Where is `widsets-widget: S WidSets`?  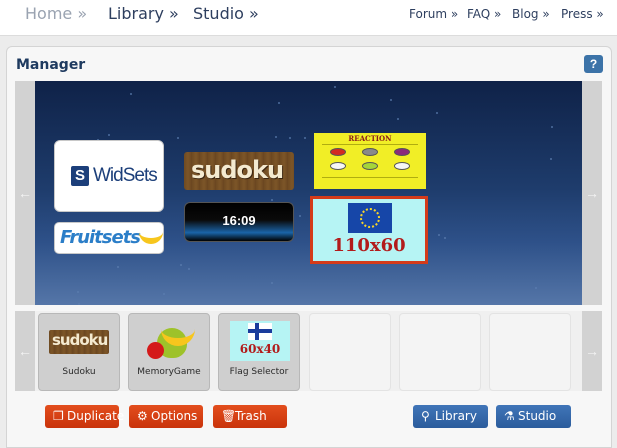 widsets-widget: S WidSets is located at coordinates (109, 176).